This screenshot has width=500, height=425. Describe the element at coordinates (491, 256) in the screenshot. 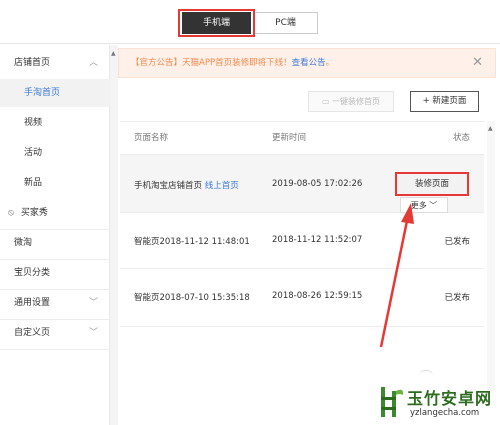

I see `content-scrollbar: ▲` at that location.